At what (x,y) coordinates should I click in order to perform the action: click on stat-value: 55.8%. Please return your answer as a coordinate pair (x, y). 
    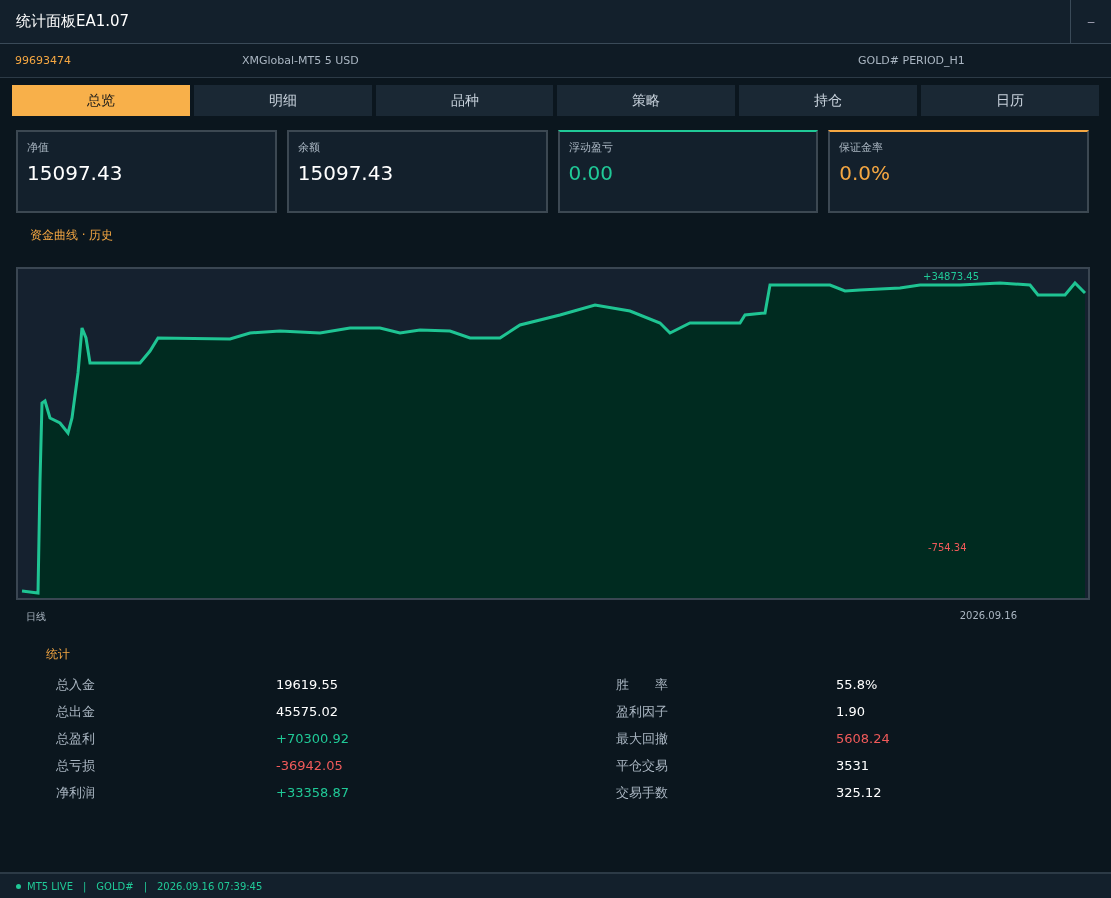
    Looking at the image, I should click on (857, 684).